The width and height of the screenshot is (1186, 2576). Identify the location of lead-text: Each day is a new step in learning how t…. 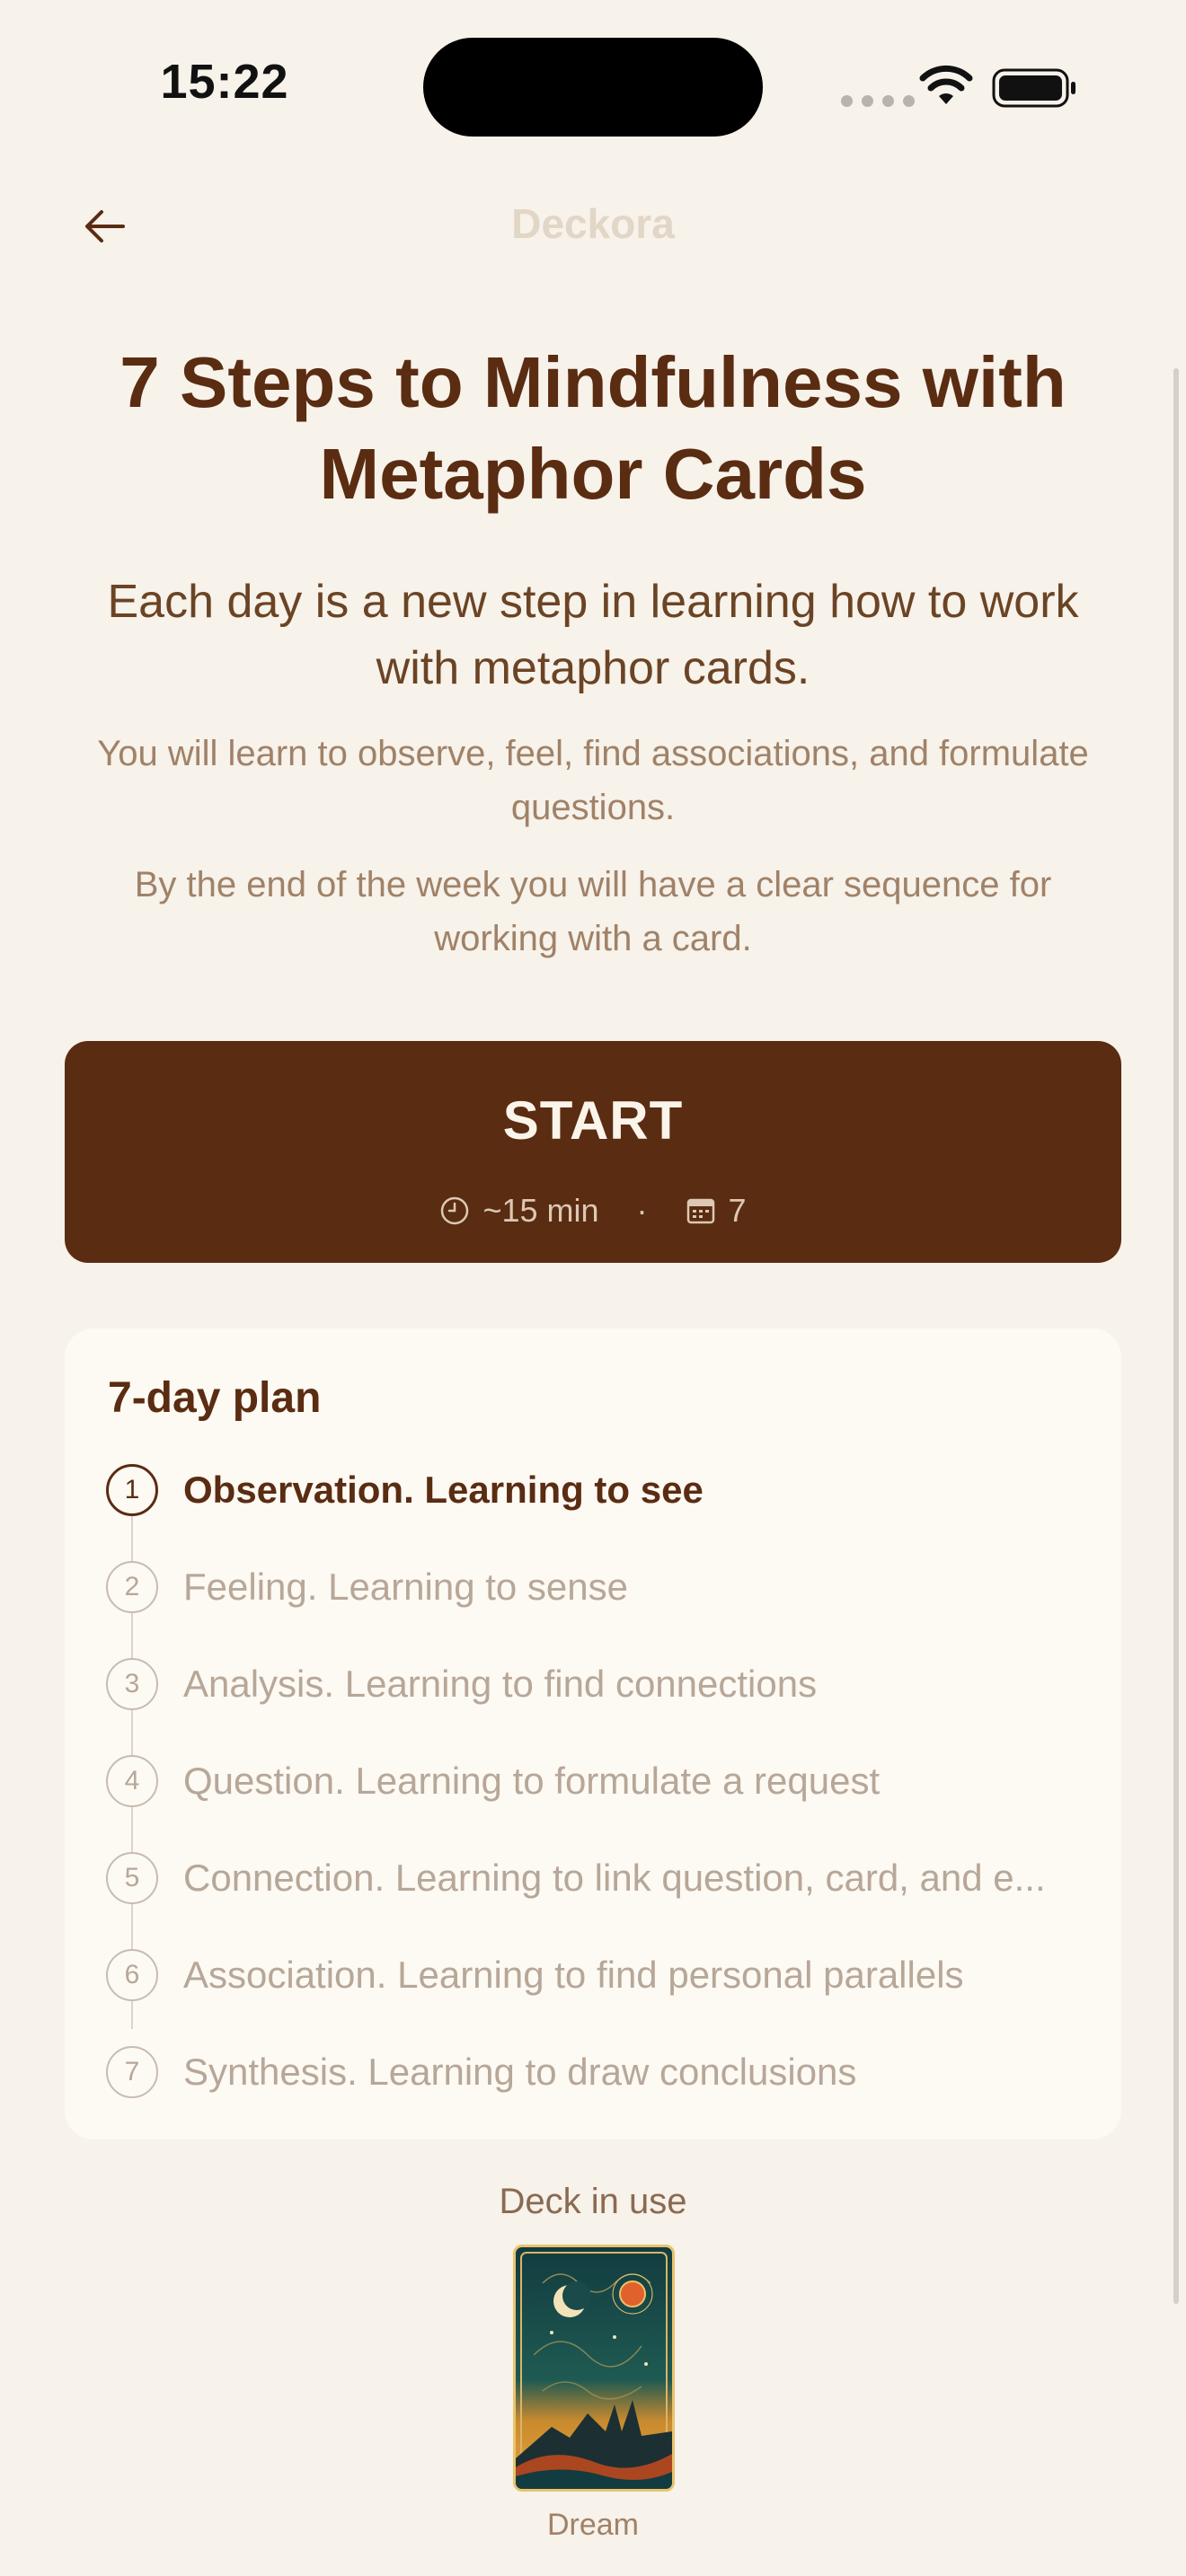
(593, 635).